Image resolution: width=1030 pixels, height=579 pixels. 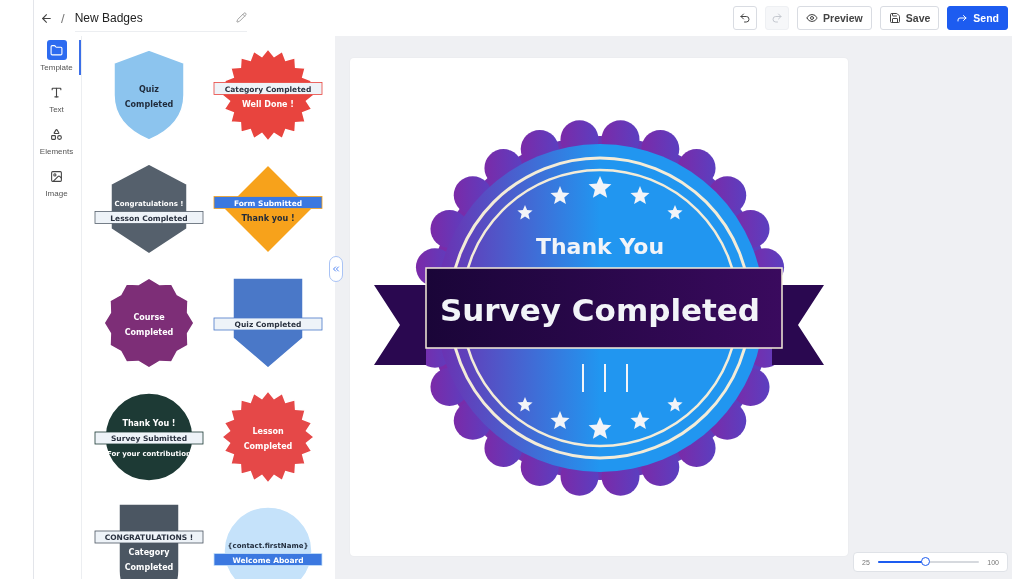 I want to click on chevrons-left-icon, so click(x=336, y=269).